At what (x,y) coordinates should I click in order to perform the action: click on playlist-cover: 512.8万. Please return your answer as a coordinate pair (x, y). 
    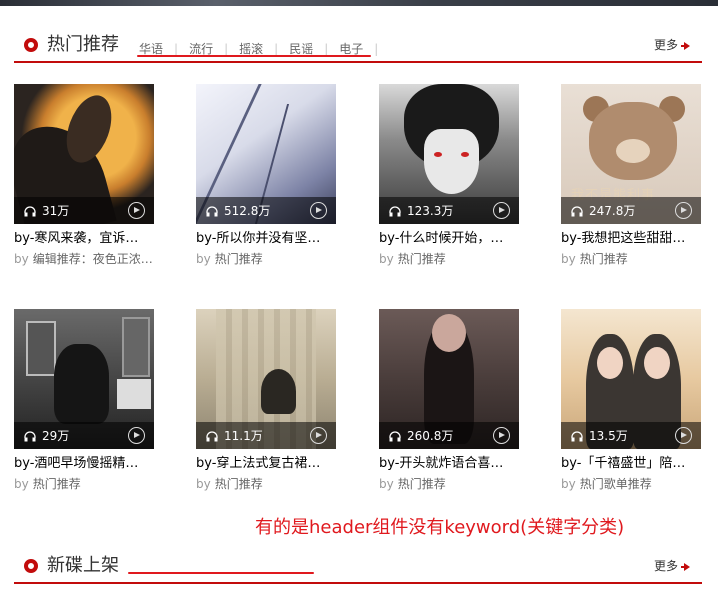
    Looking at the image, I should click on (266, 154).